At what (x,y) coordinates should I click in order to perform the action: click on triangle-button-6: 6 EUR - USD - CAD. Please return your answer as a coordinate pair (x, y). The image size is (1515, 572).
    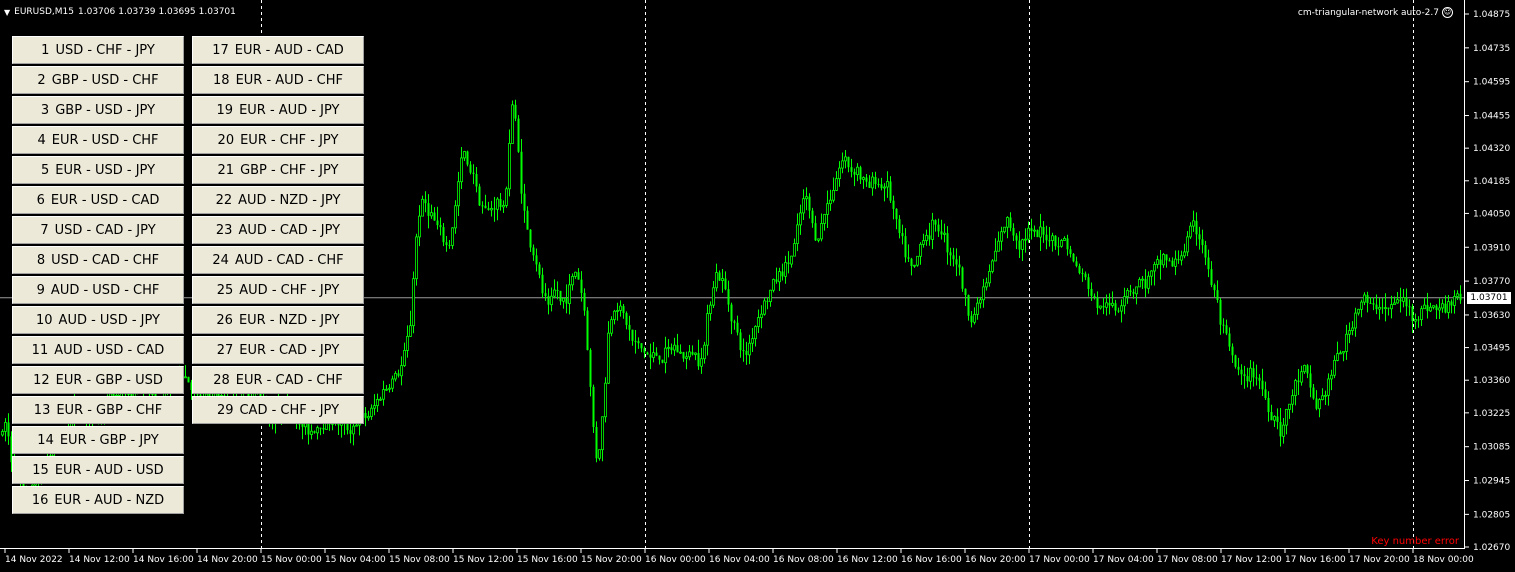
    Looking at the image, I should click on (98, 200).